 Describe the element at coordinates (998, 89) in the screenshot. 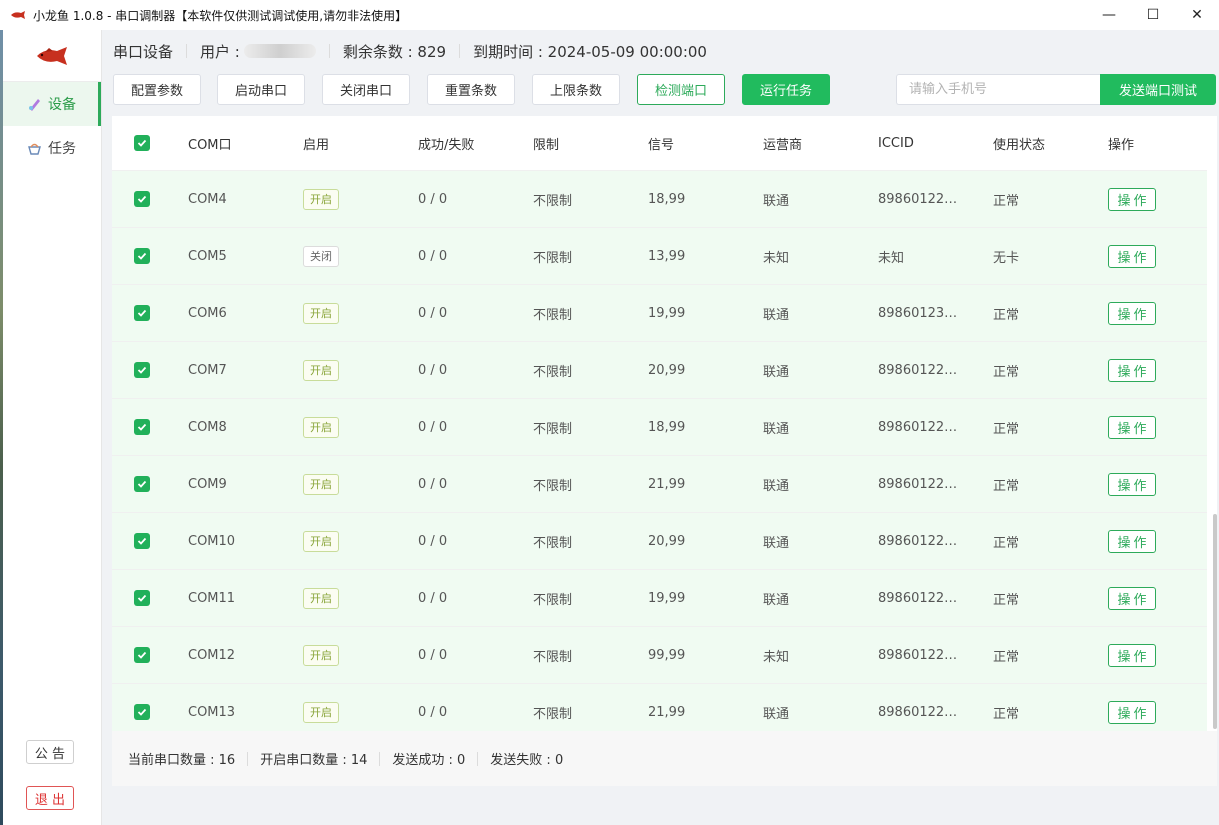

I see `phone-input` at that location.